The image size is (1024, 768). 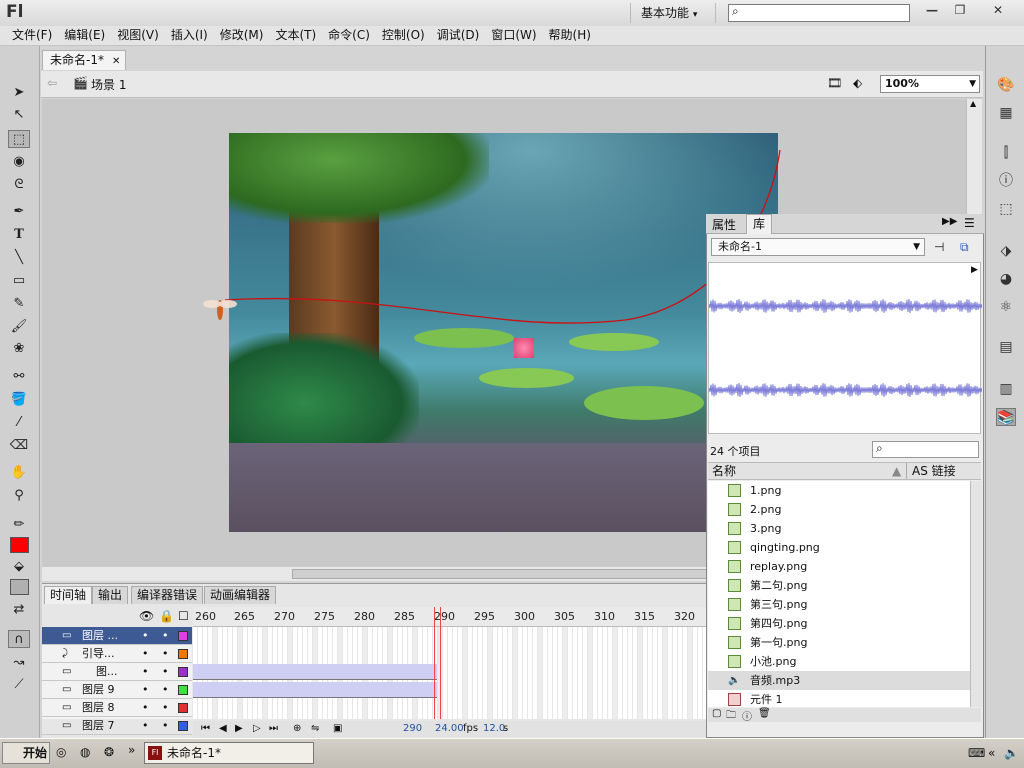 What do you see at coordinates (32, 35) in the screenshot?
I see `menu-file: 文件(F)` at bounding box center [32, 35].